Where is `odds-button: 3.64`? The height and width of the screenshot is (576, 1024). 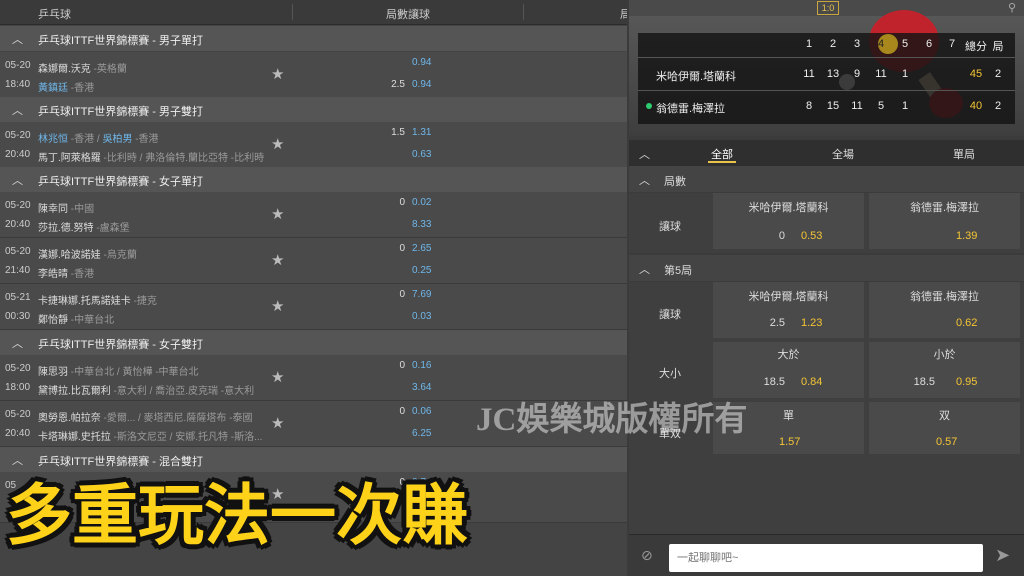
odds-button: 3.64 is located at coordinates (421, 387).